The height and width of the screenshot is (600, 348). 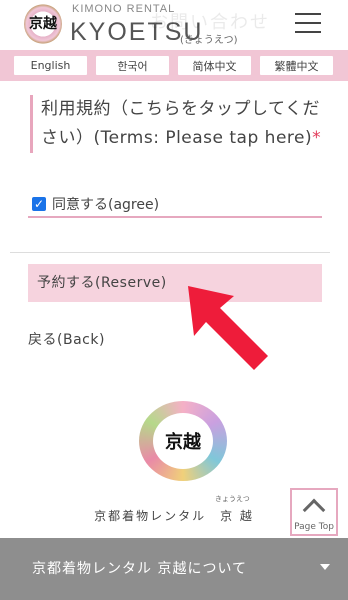 I want to click on lang-simplified-chinese-button: 简体中文, so click(x=214, y=65).